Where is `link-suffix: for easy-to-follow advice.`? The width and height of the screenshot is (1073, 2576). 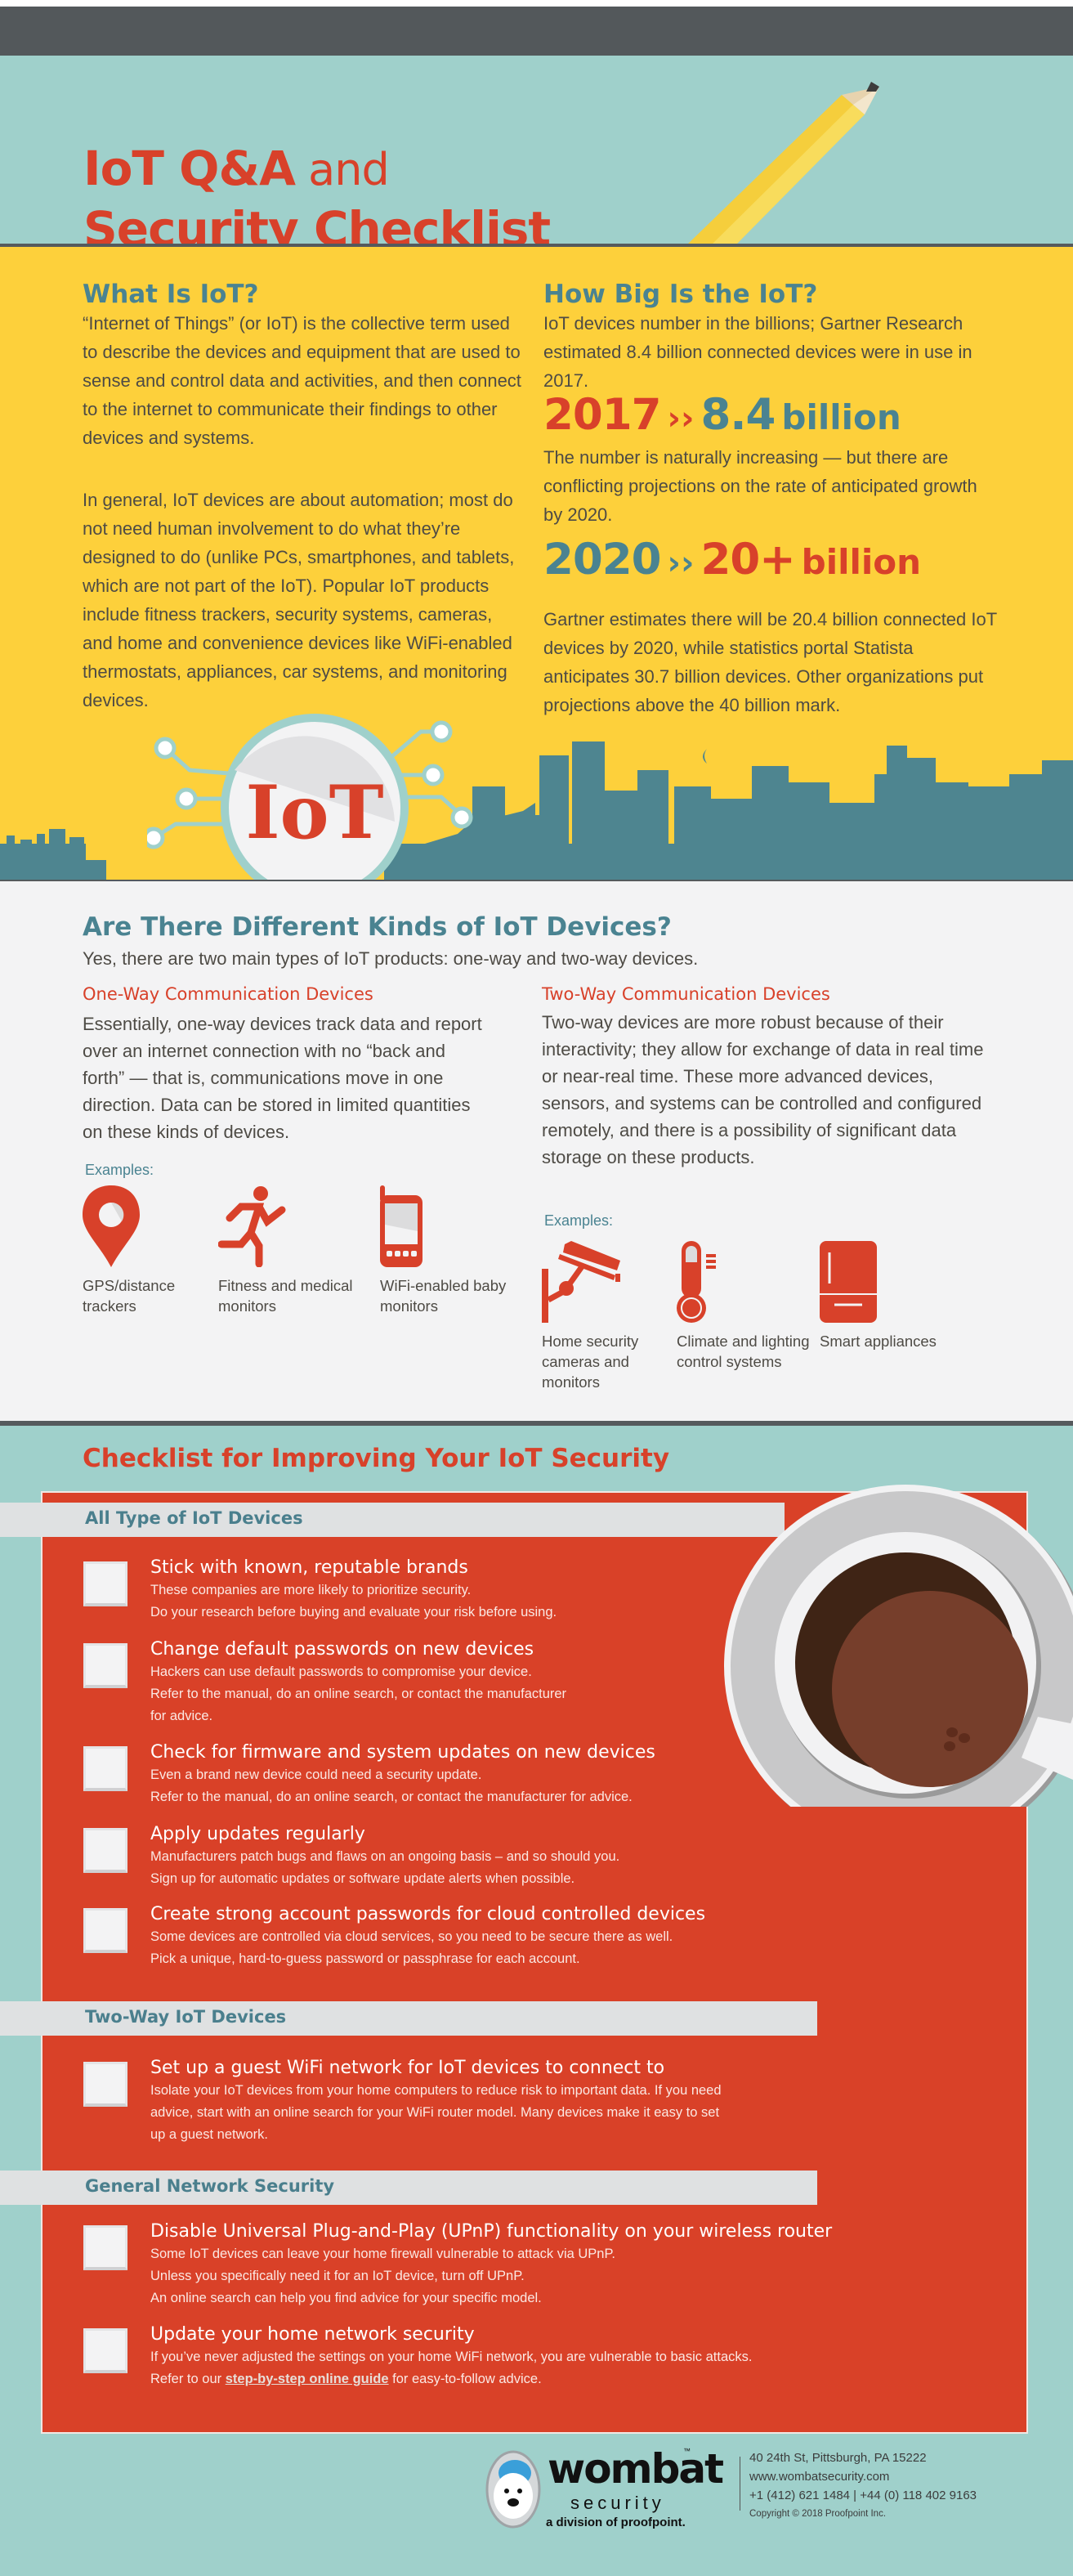
link-suffix: for easy-to-follow advice. is located at coordinates (465, 2379).